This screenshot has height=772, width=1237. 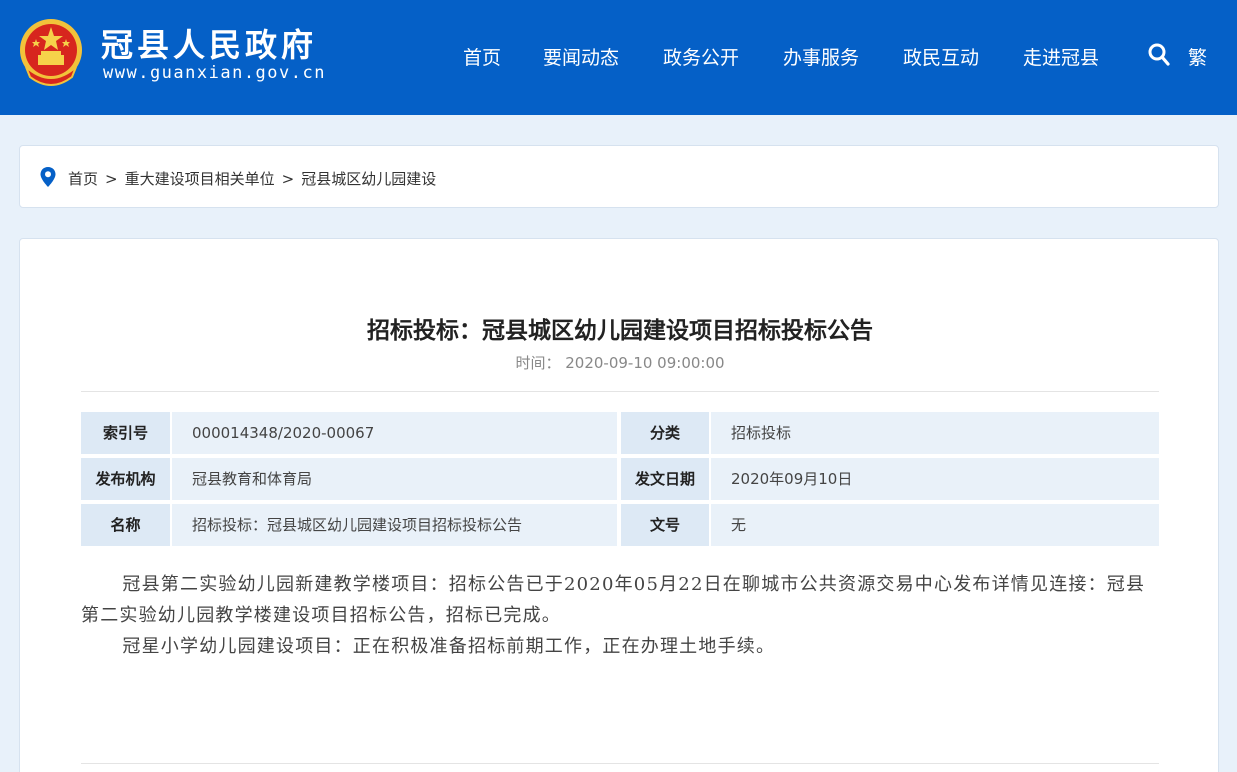 I want to click on meta-label: 名称, so click(x=125, y=525).